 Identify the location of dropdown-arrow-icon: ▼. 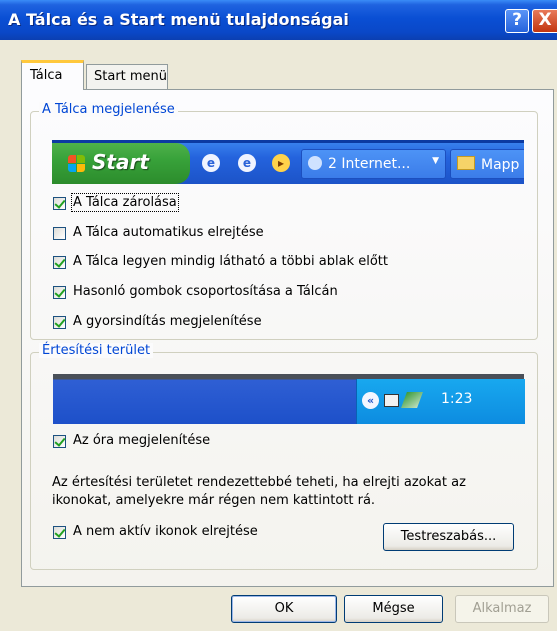
(435, 161).